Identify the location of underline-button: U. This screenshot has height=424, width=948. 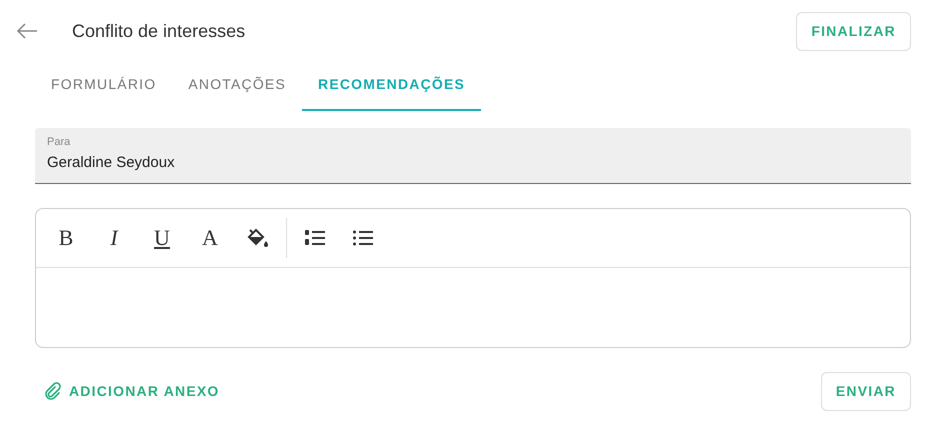
(162, 238).